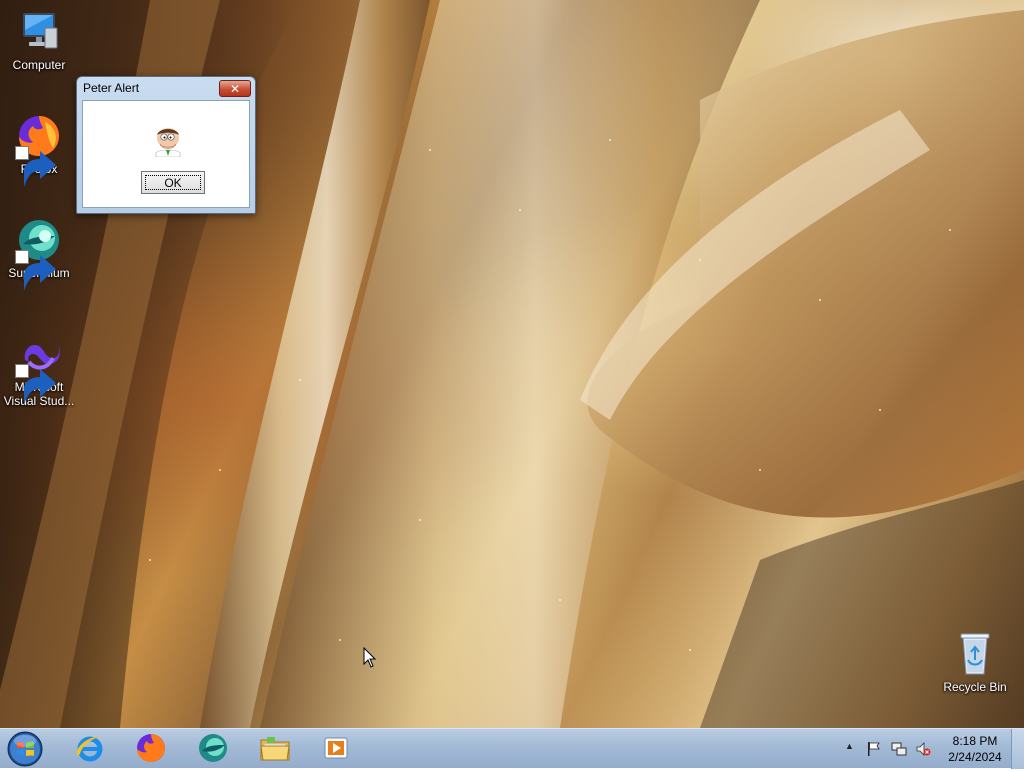 The image size is (1024, 771). What do you see at coordinates (853, 749) in the screenshot?
I see `show-hidden-icons-button: ▲` at bounding box center [853, 749].